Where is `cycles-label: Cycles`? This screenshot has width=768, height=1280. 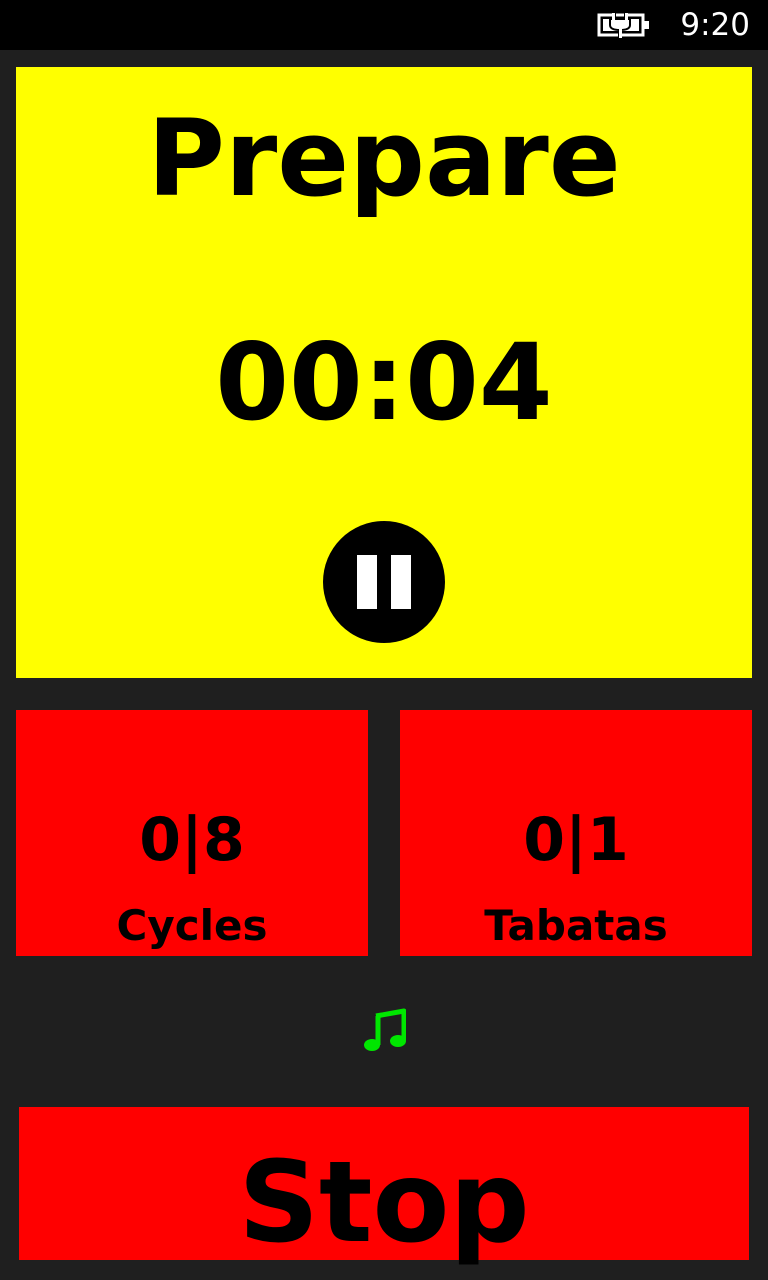 cycles-label: Cycles is located at coordinates (192, 925).